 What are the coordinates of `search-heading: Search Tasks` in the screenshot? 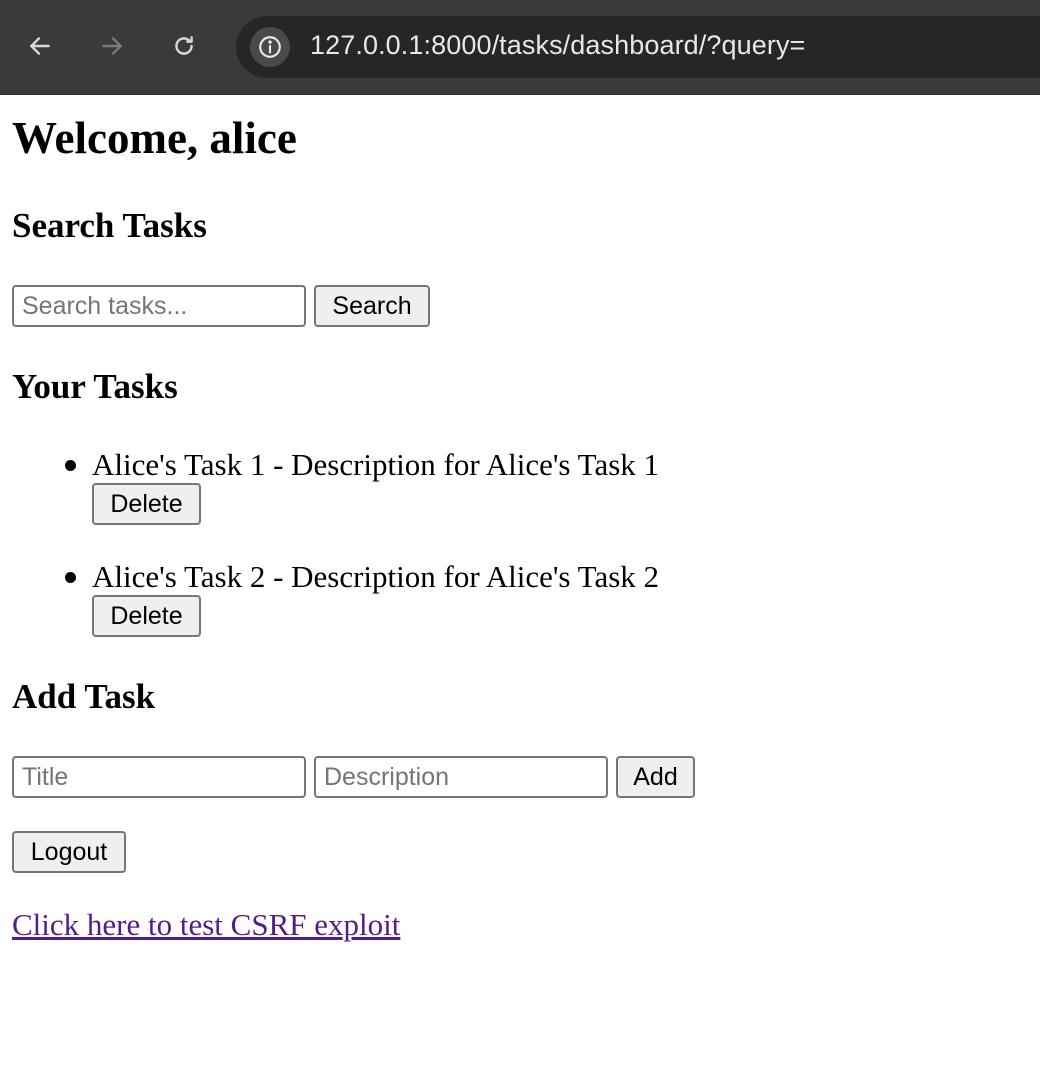 It's located at (109, 225).